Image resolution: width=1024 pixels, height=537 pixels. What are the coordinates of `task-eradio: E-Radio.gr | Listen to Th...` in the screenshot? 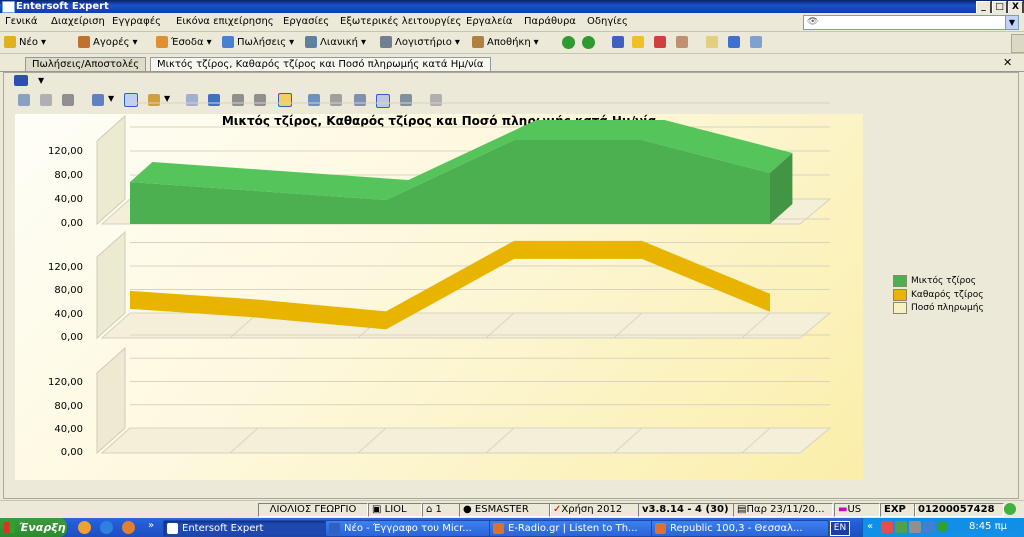 It's located at (574, 528).